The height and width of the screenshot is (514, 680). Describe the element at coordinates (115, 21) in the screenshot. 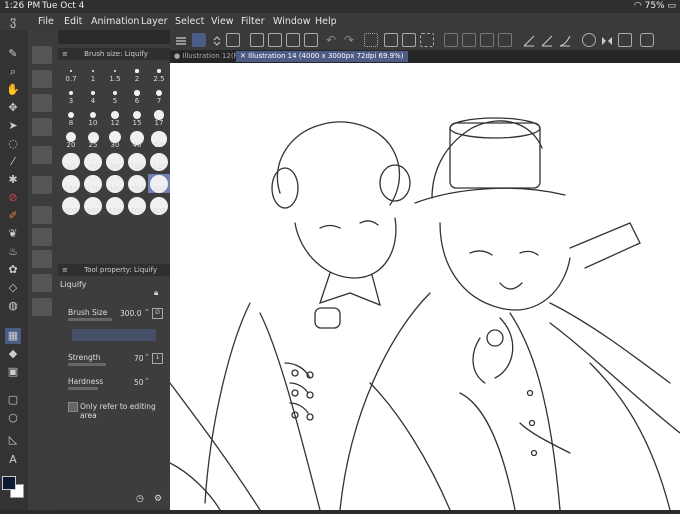

I see `menu-animation: Animation` at that location.